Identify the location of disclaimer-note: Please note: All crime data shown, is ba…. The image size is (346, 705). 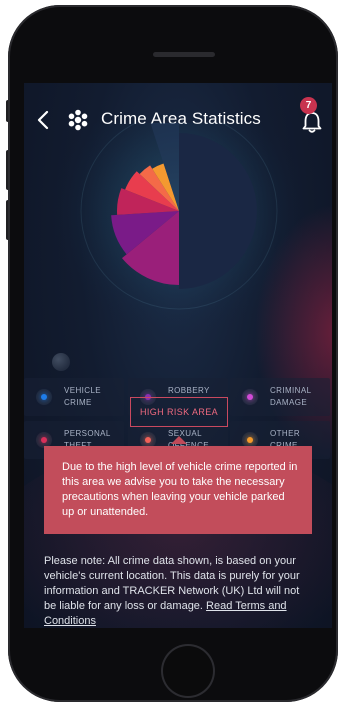
(177, 591).